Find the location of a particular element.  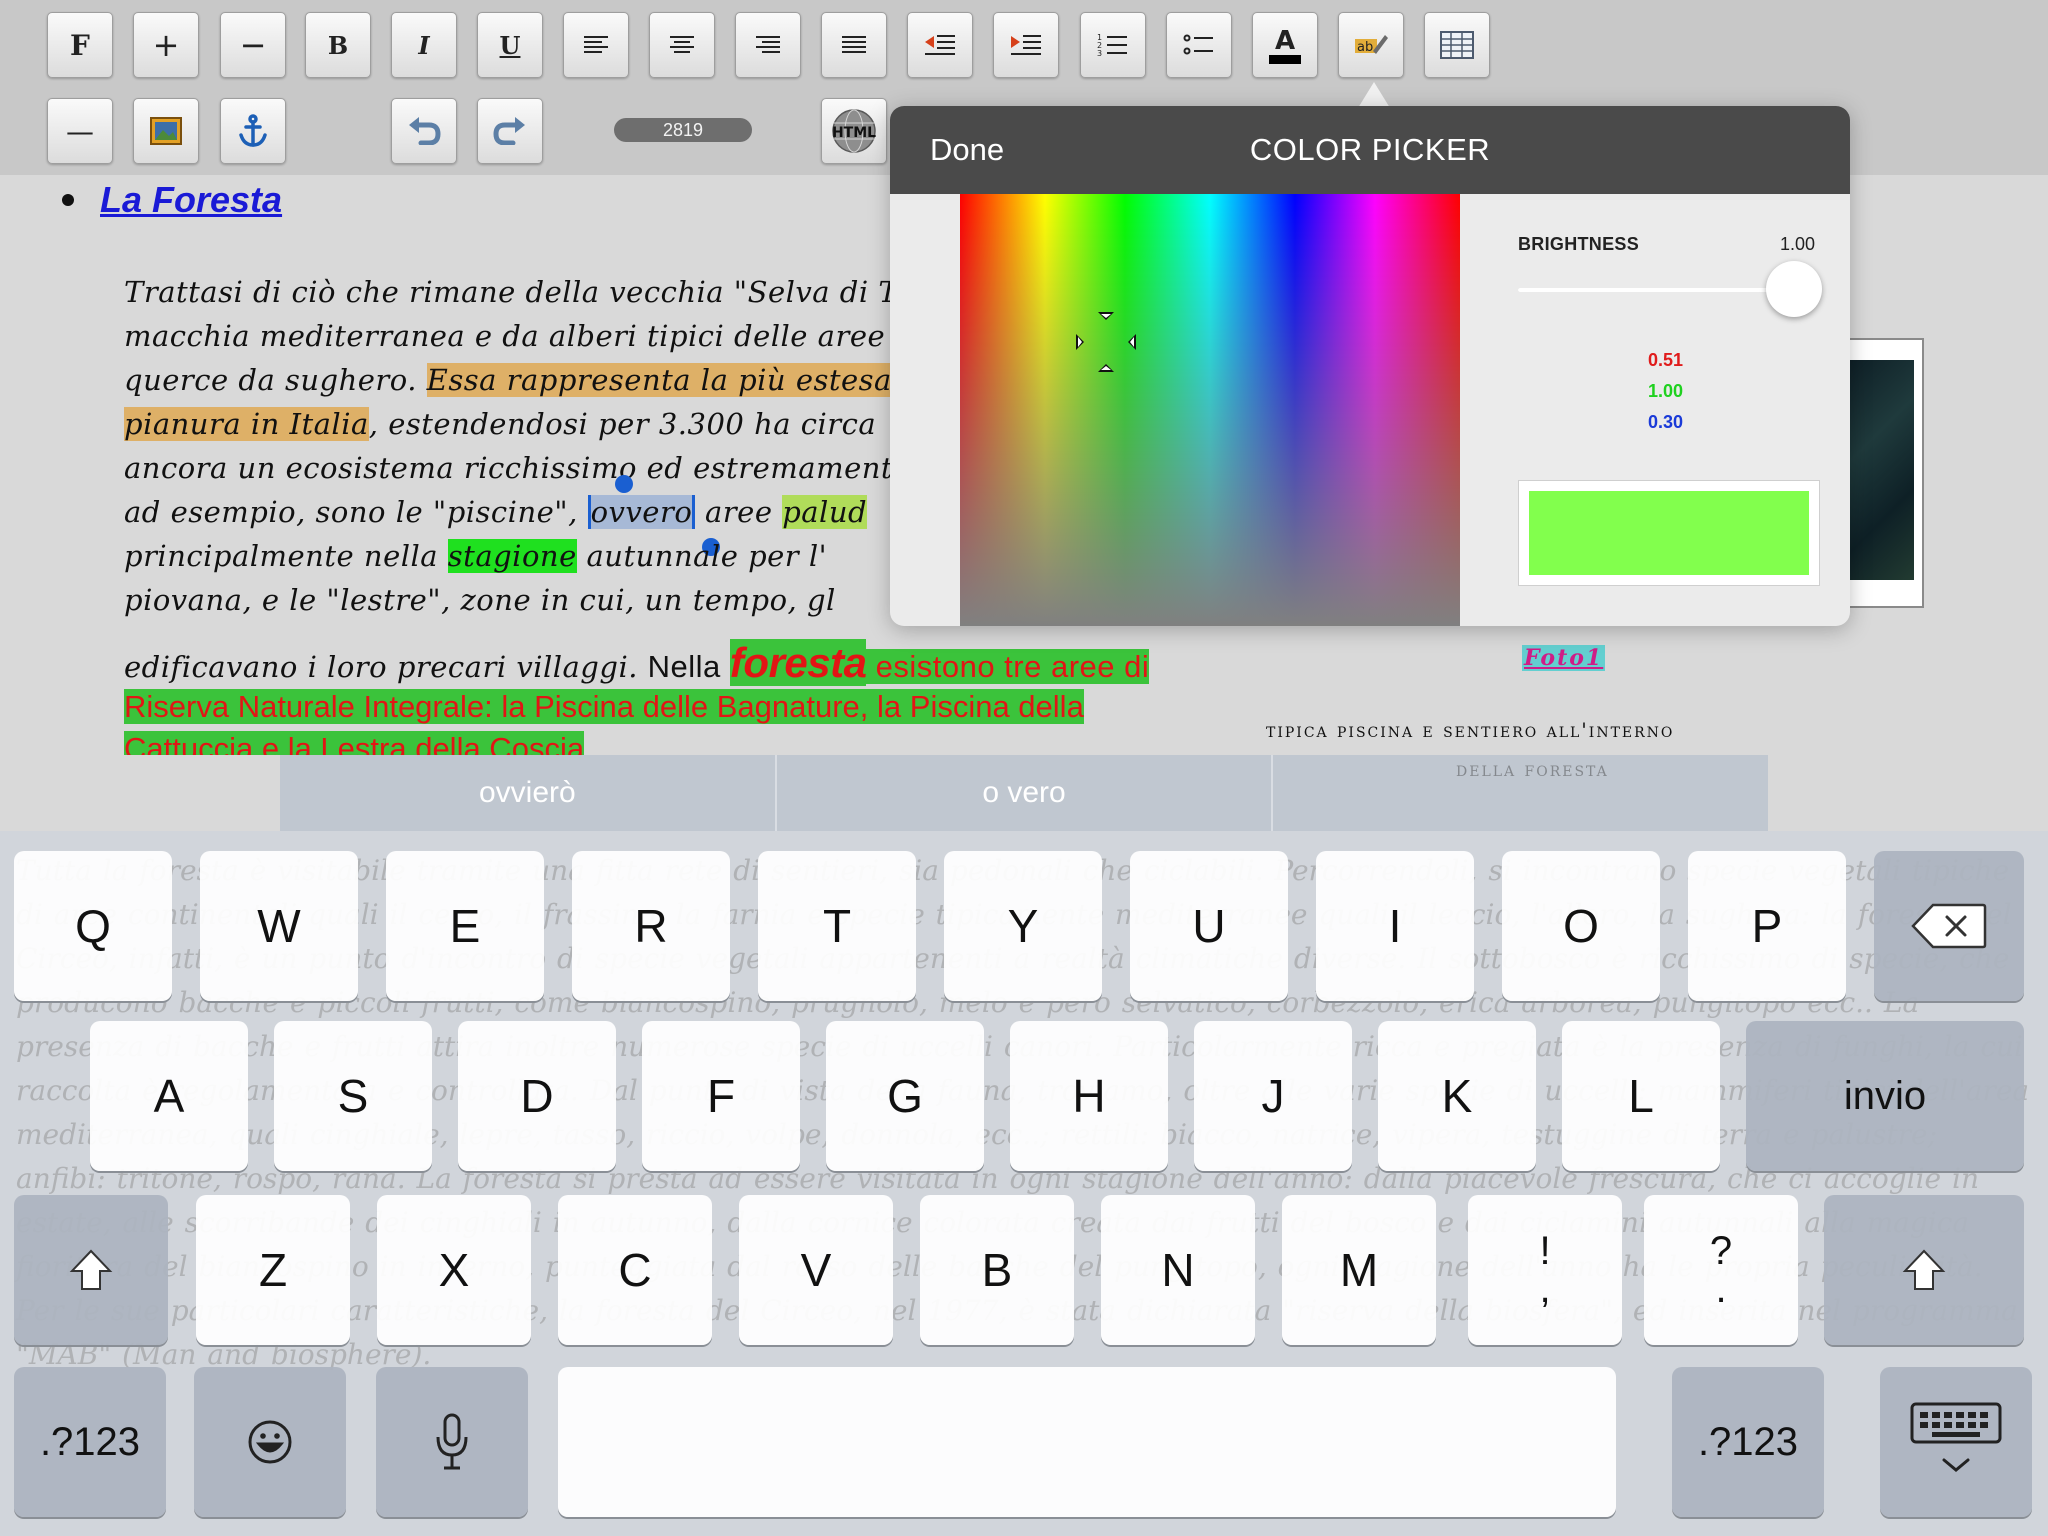

html-globe-icon: HTML is located at coordinates (854, 131).